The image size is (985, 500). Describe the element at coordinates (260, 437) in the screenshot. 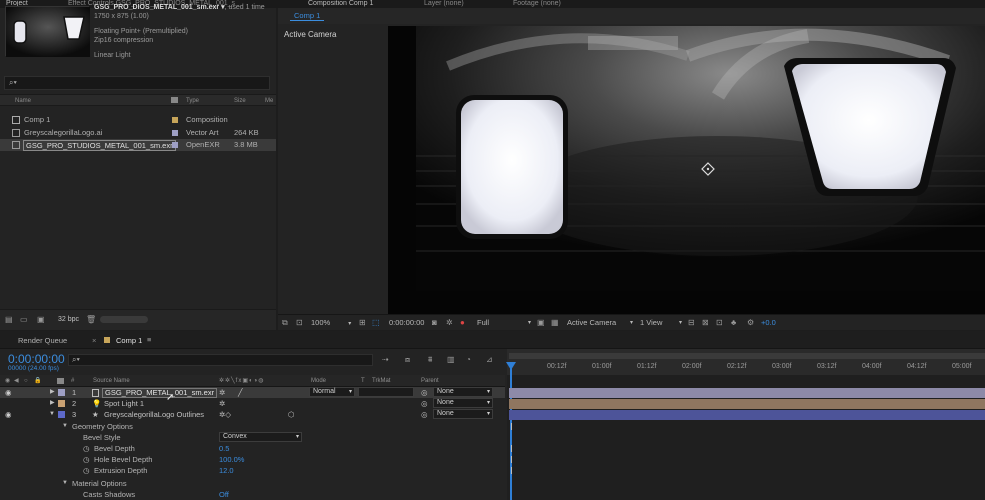

I see `bevel-style-select: Convex ▾` at that location.